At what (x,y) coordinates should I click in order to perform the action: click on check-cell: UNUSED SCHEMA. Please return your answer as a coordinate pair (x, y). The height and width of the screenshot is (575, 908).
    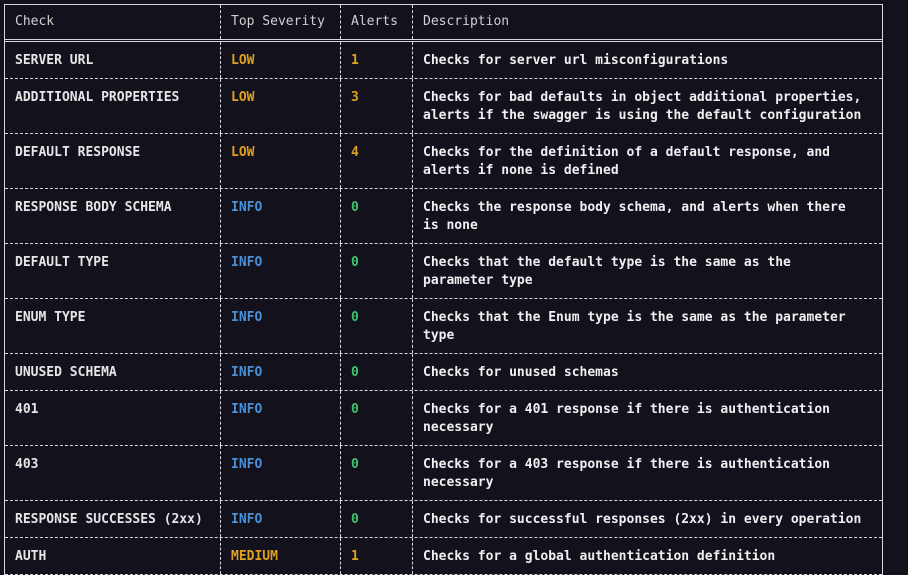
    Looking at the image, I should click on (66, 372).